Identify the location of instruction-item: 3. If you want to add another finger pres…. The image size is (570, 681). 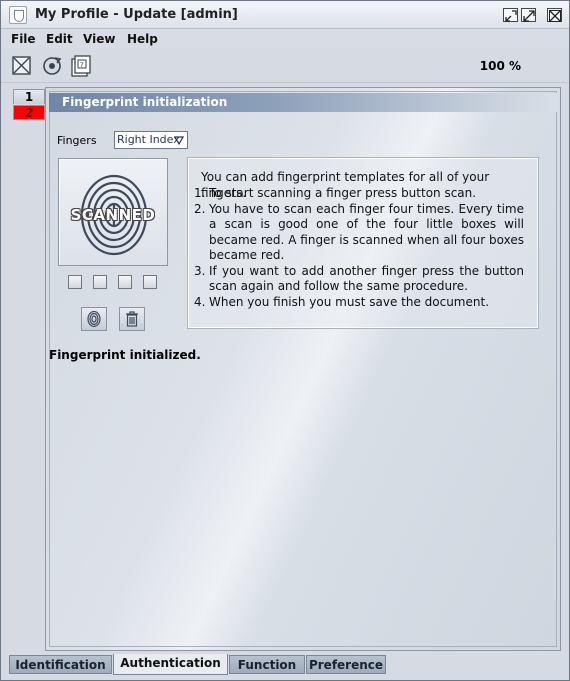
(359, 278).